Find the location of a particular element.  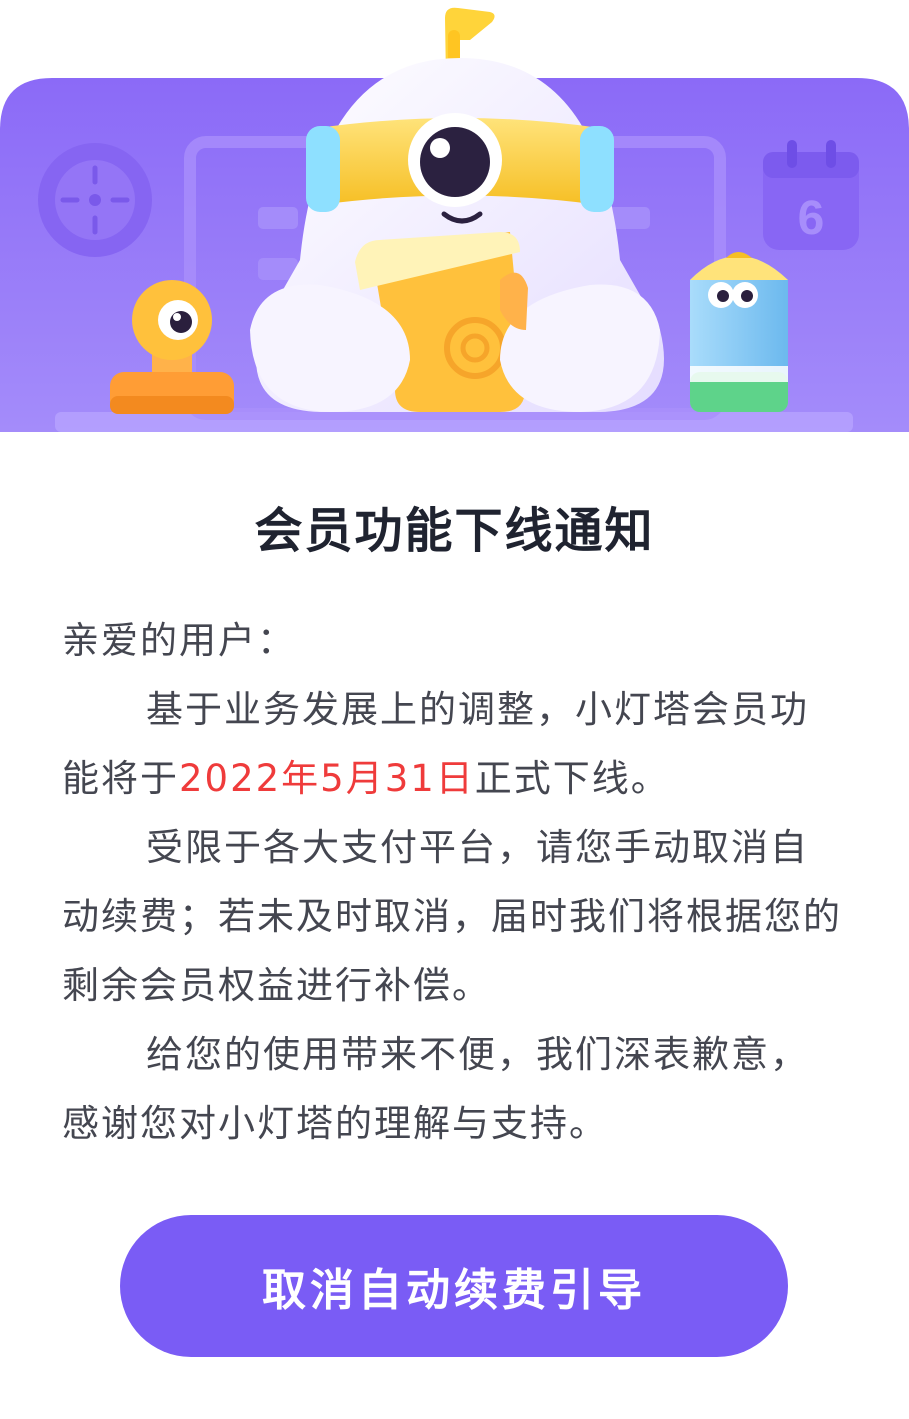

shutdown-date: 2022年5月31日 is located at coordinates (327, 778).